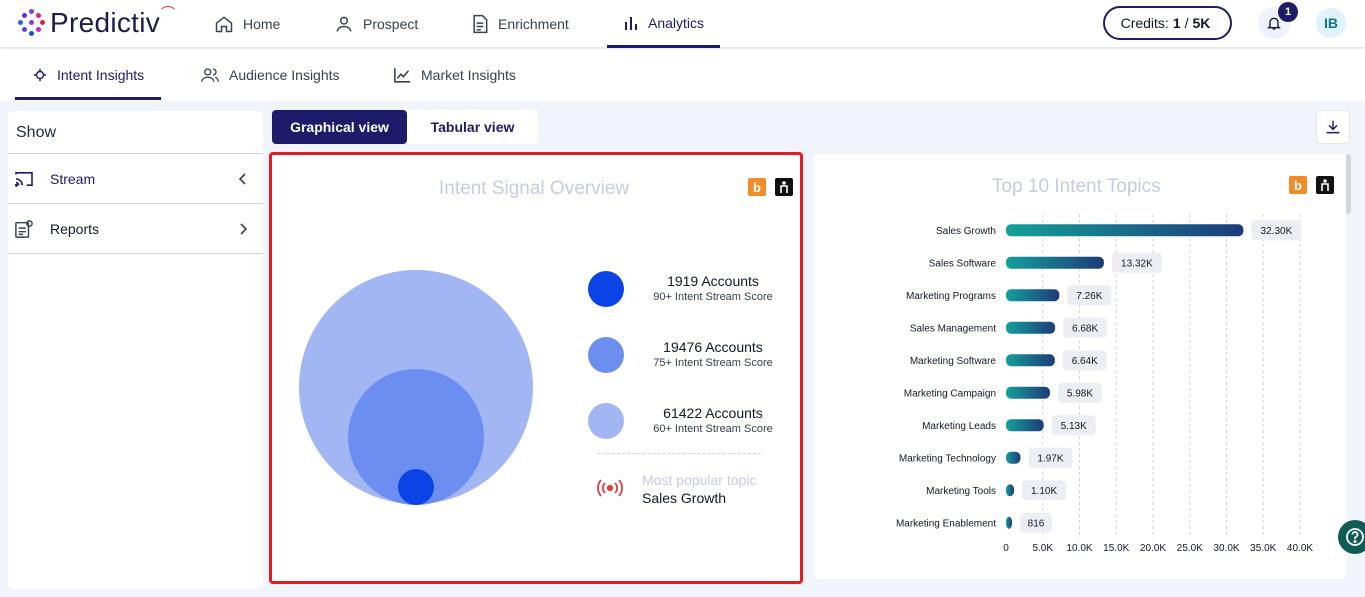 This screenshot has height=597, width=1365. Describe the element at coordinates (1006, 548) in the screenshot. I see `x-tick-label: 0` at that location.